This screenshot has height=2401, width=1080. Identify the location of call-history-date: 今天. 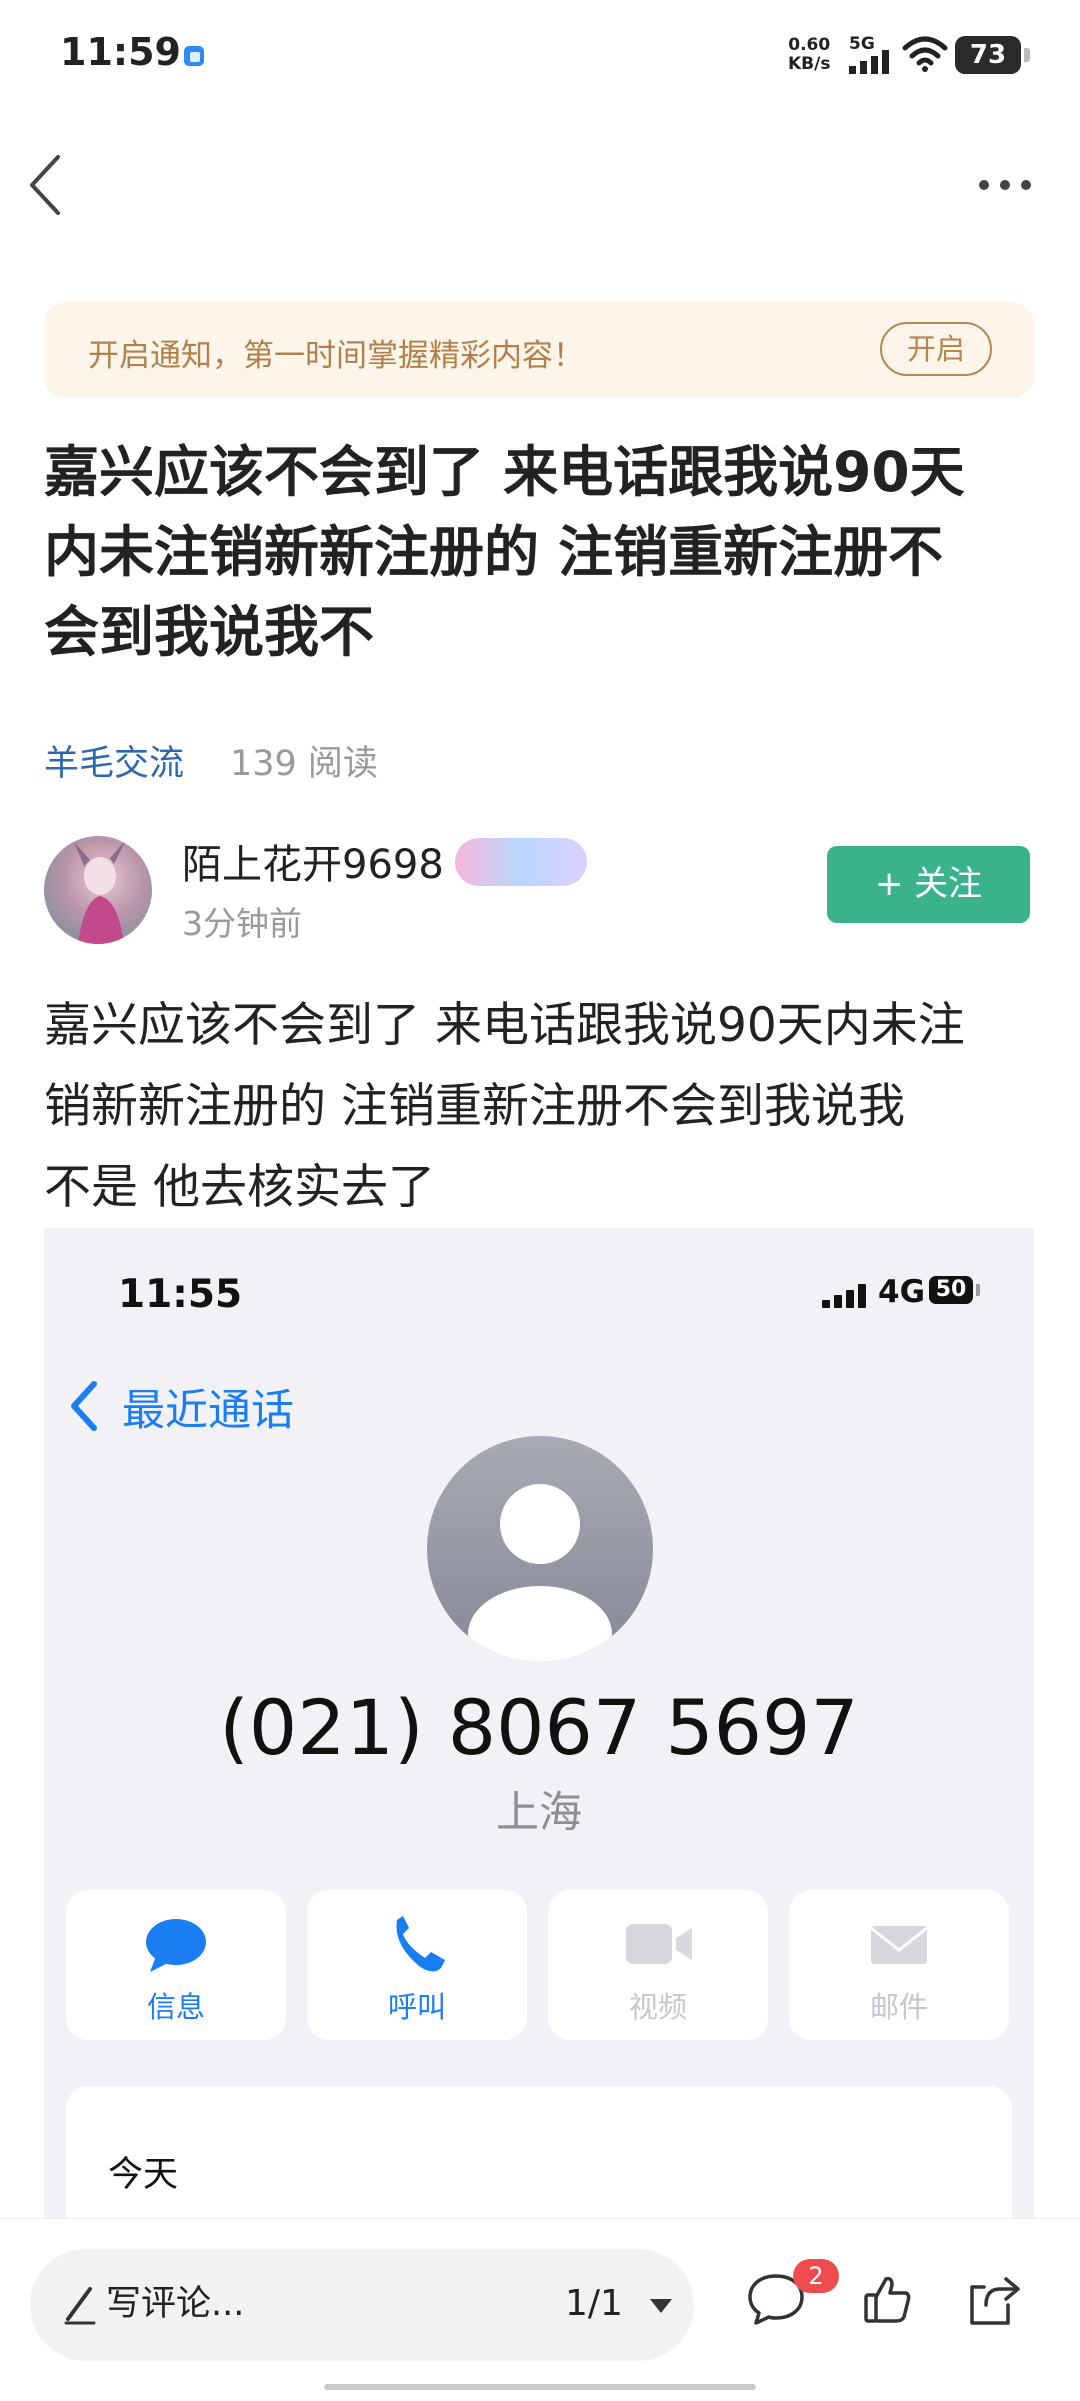
(143, 2175).